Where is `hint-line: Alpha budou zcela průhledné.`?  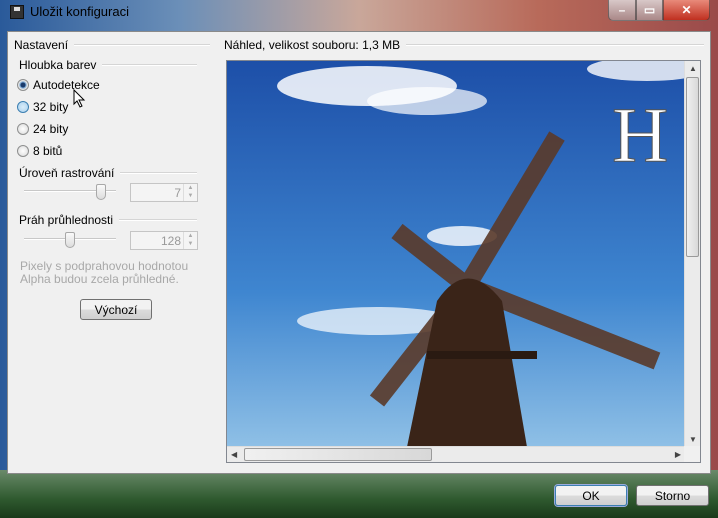
hint-line: Alpha budou zcela průhledné. is located at coordinates (99, 279).